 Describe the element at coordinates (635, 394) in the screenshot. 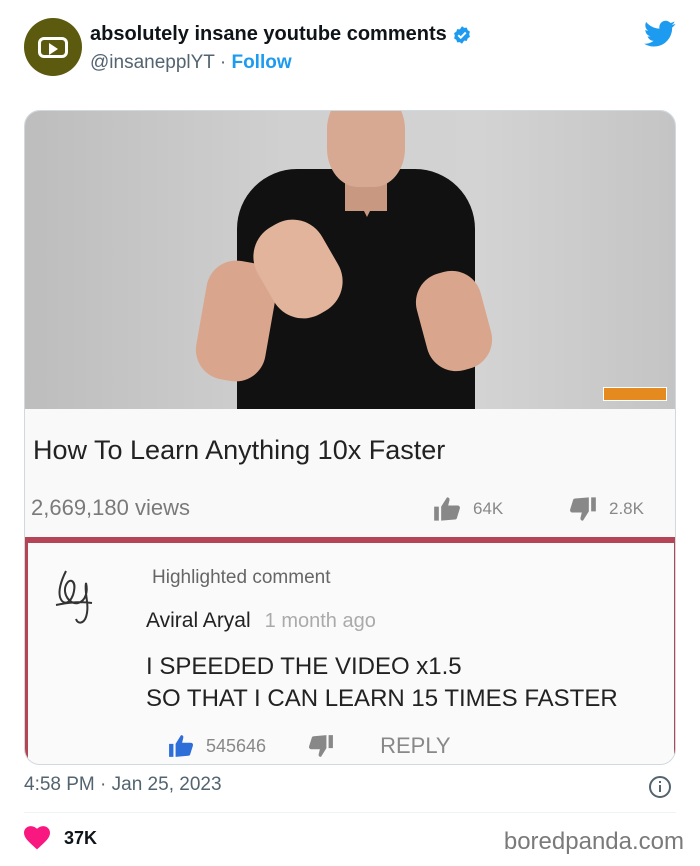

I see `channel-watermark-logo` at that location.